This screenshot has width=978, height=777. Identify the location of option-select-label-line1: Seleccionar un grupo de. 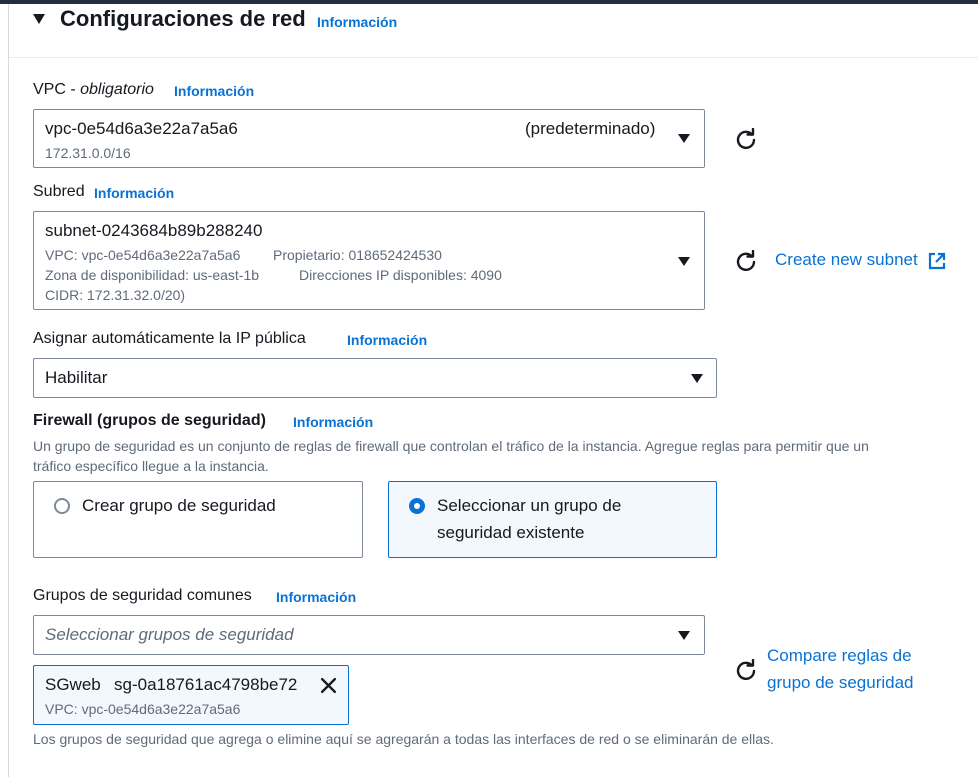
(529, 505).